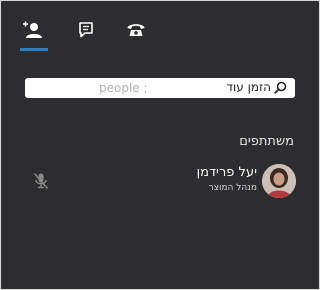 The image size is (320, 290). I want to click on microphone-muted-icon, so click(41, 181).